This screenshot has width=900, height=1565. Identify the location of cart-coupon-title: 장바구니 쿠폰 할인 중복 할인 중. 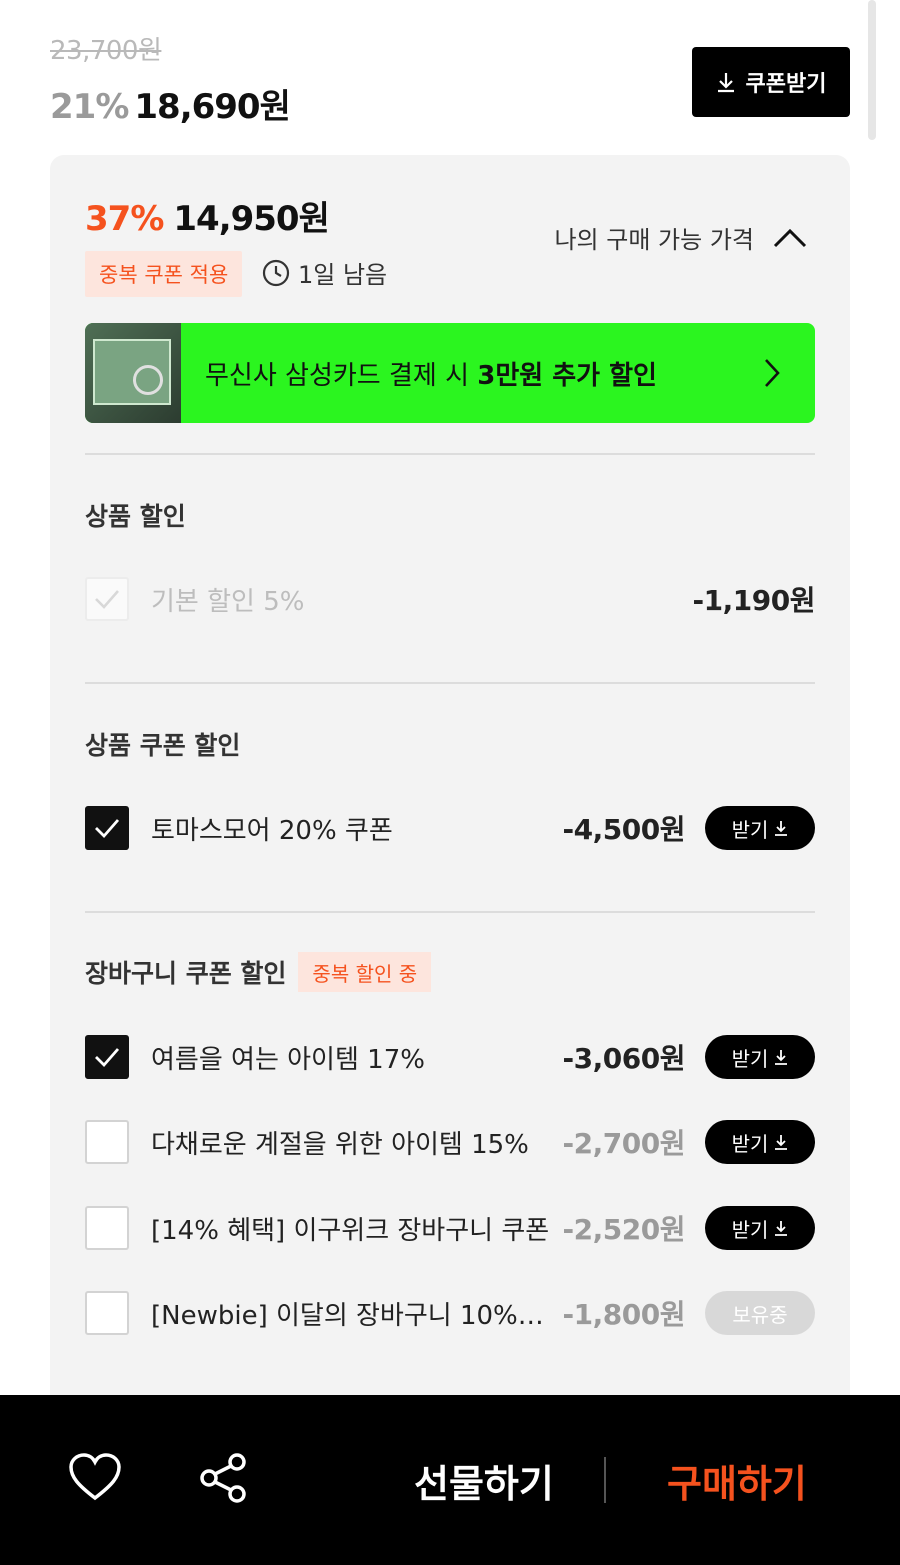
(258, 972).